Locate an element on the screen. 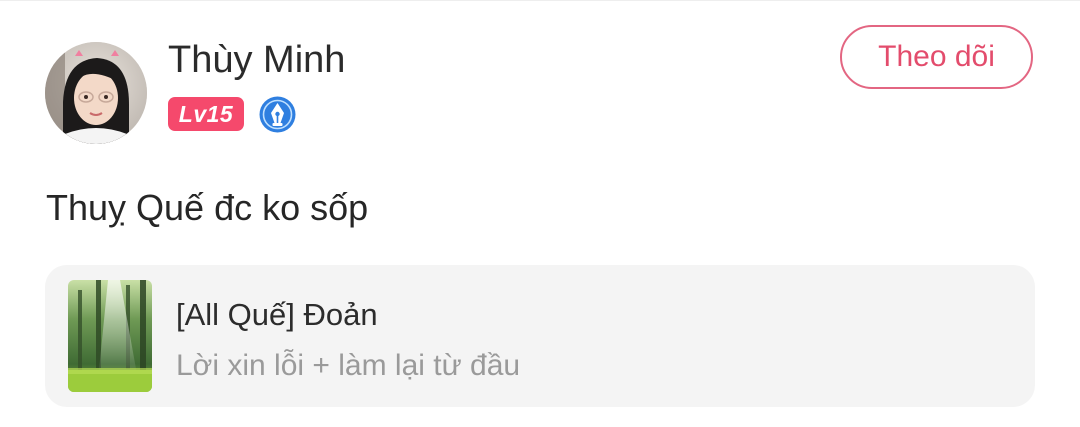 Image resolution: width=1080 pixels, height=427 pixels. pen-nib-icon is located at coordinates (277, 114).